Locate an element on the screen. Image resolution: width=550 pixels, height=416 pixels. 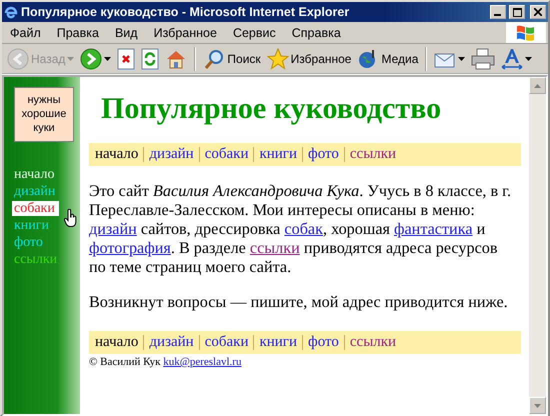
font-size-button is located at coordinates (516, 58).